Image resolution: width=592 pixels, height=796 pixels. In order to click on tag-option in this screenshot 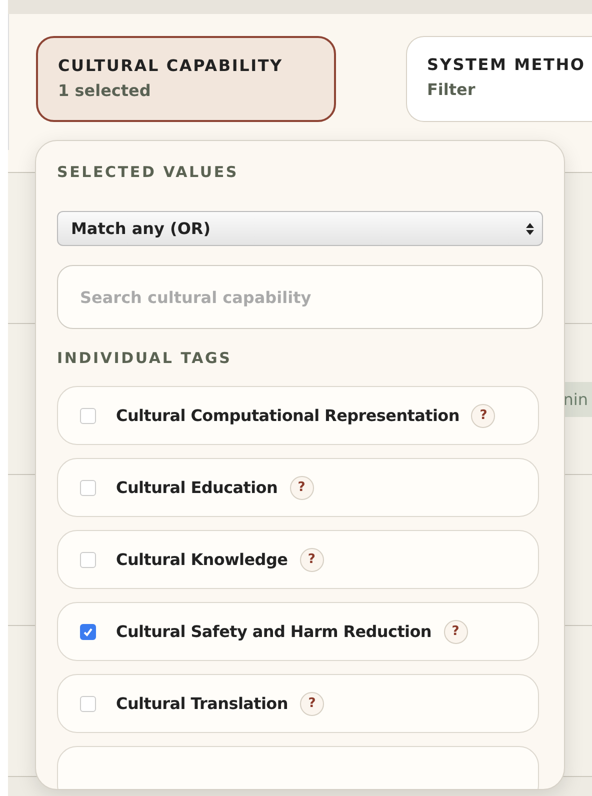, I will do `click(298, 767)`.